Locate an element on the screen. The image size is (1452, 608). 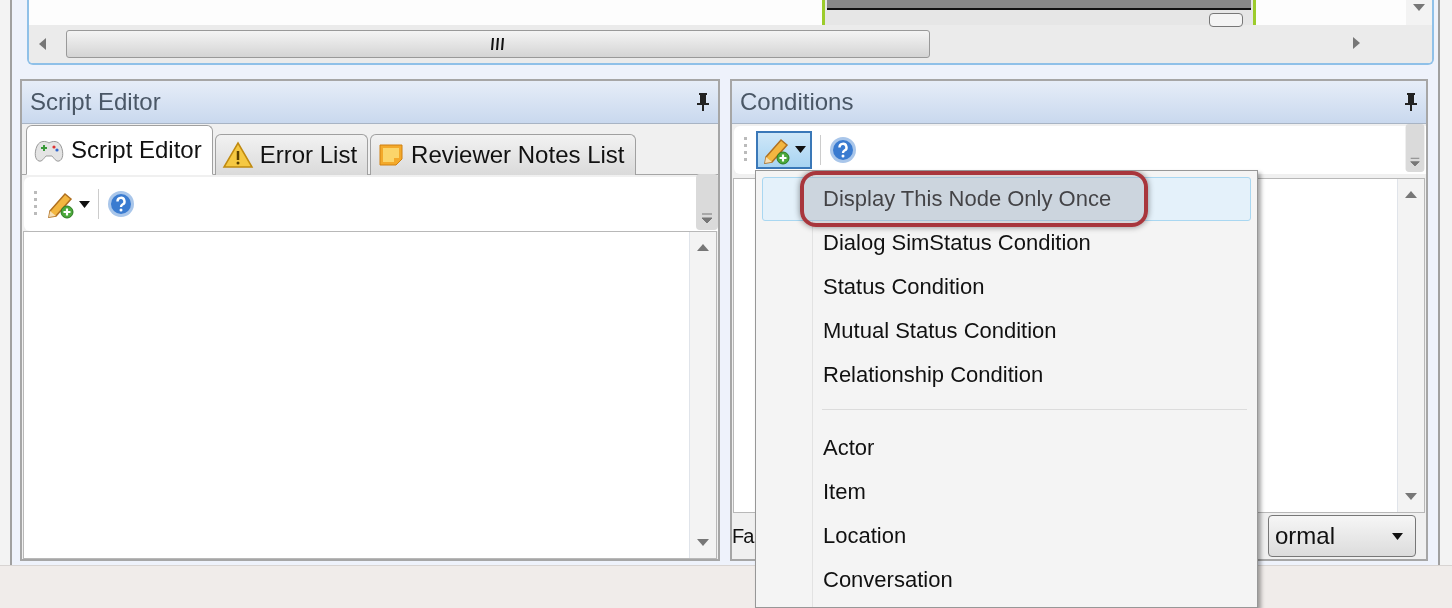
grip-icon is located at coordinates (498, 44).